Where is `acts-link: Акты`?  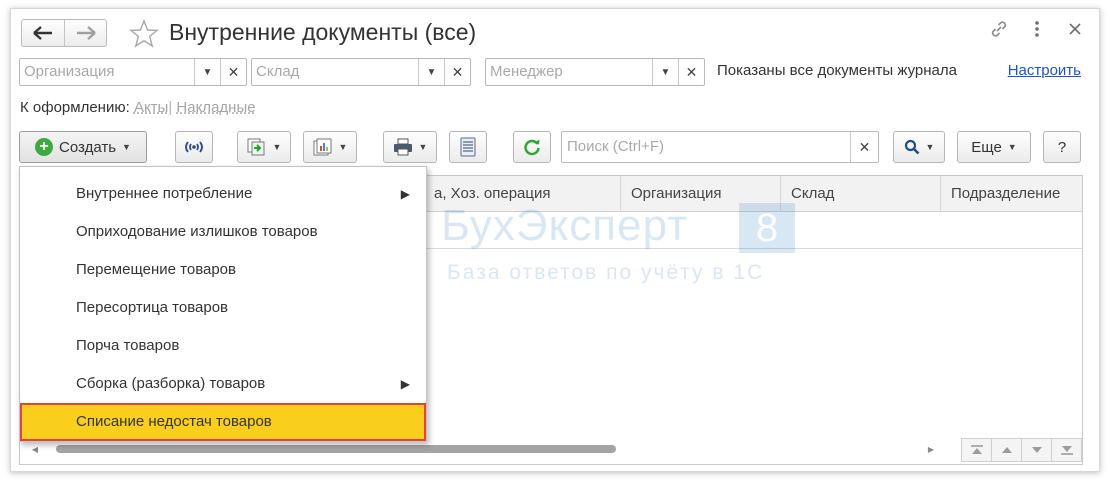
acts-link: Акты is located at coordinates (151, 107).